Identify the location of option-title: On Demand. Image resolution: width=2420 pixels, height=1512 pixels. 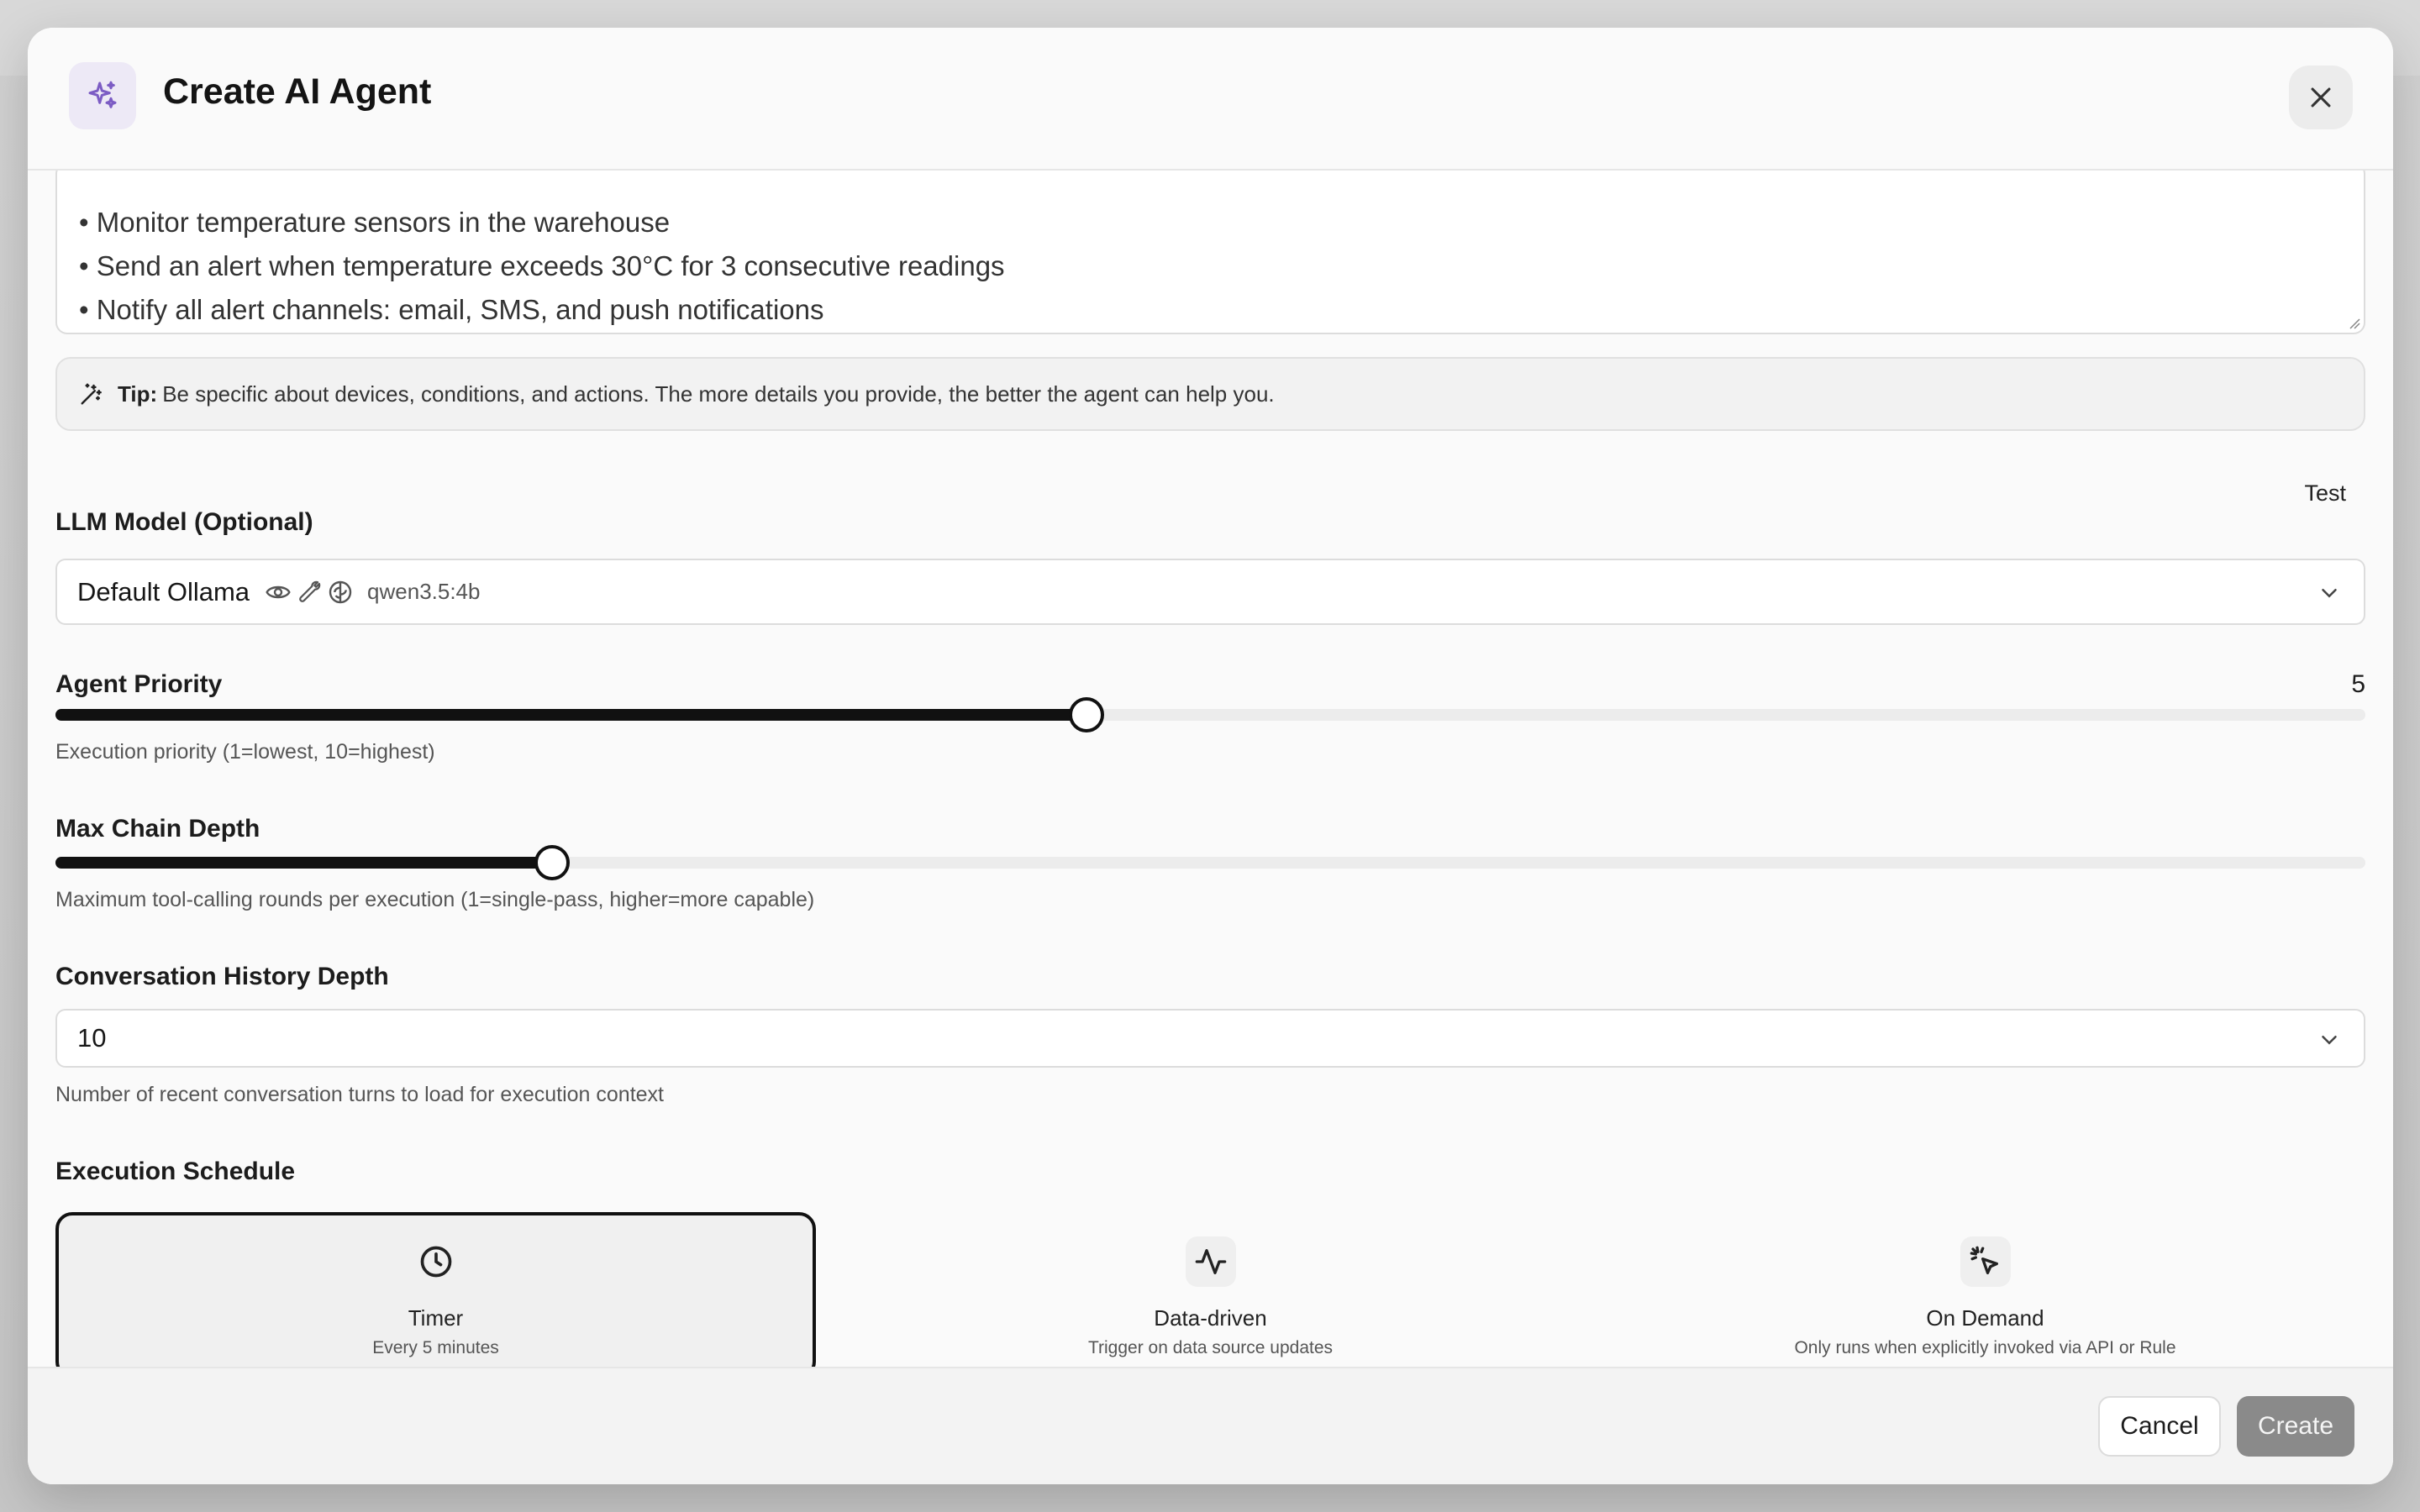
(1985, 1318).